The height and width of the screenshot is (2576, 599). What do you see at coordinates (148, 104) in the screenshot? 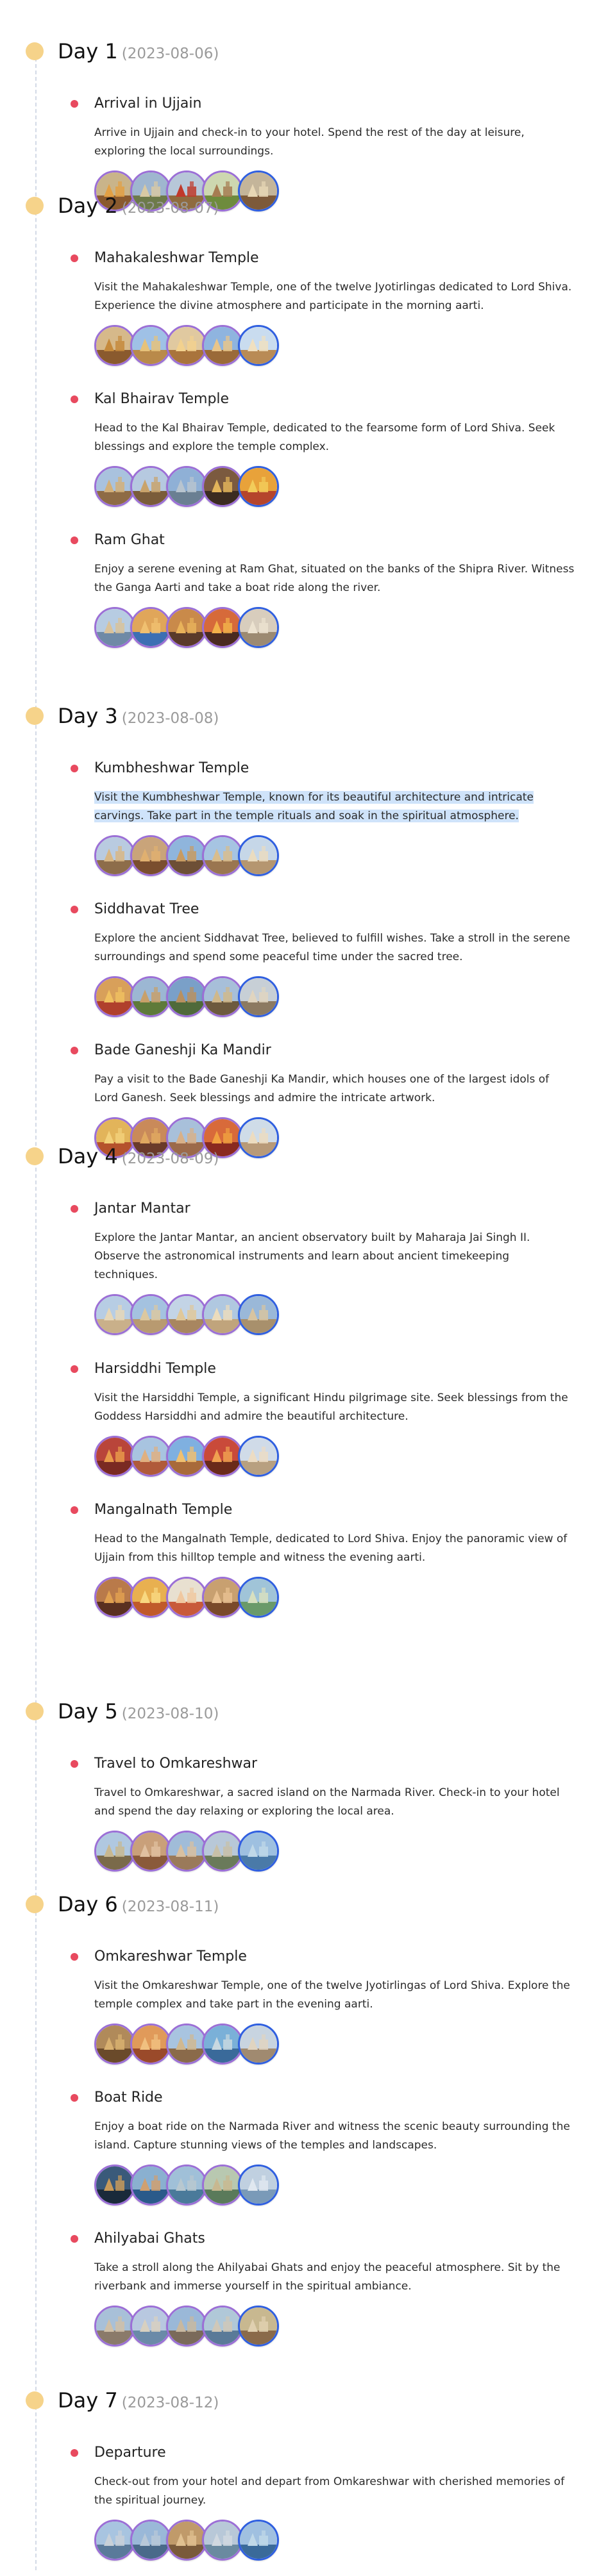
I see `activity-title: Arrival in Ujjain` at bounding box center [148, 104].